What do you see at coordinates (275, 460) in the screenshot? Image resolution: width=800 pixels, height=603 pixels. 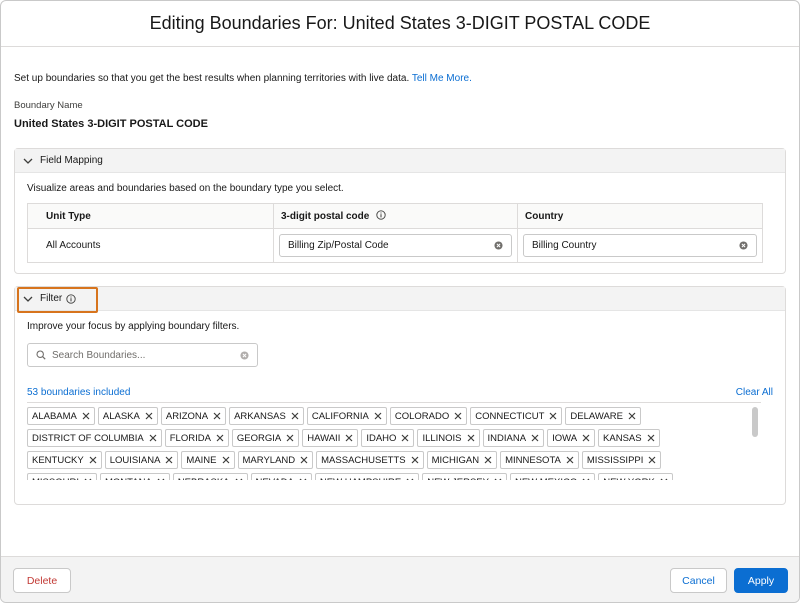 I see `boundary-pill: MARYLAND` at bounding box center [275, 460].